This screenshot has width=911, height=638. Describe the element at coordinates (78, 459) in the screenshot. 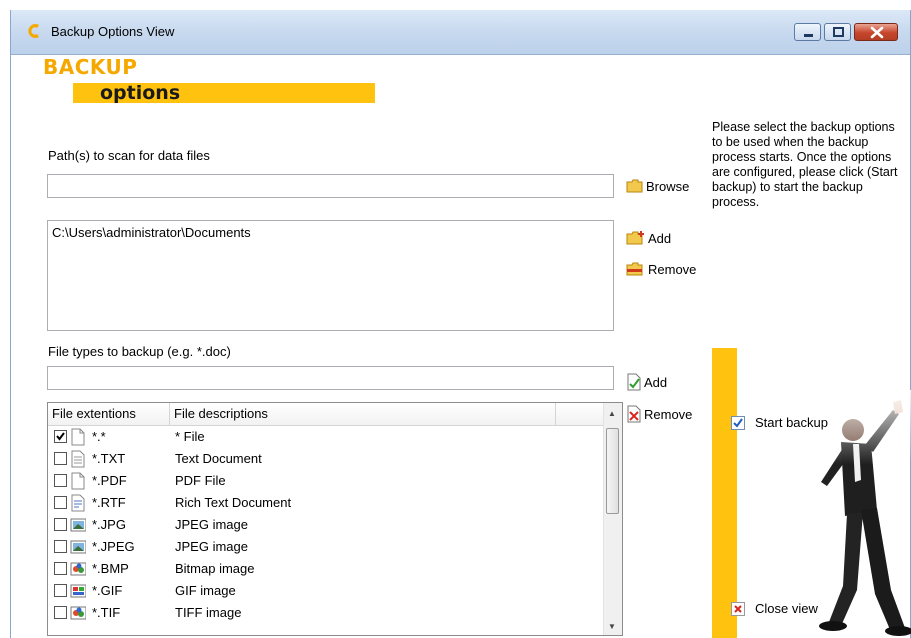

I see `text-file-icon` at that location.